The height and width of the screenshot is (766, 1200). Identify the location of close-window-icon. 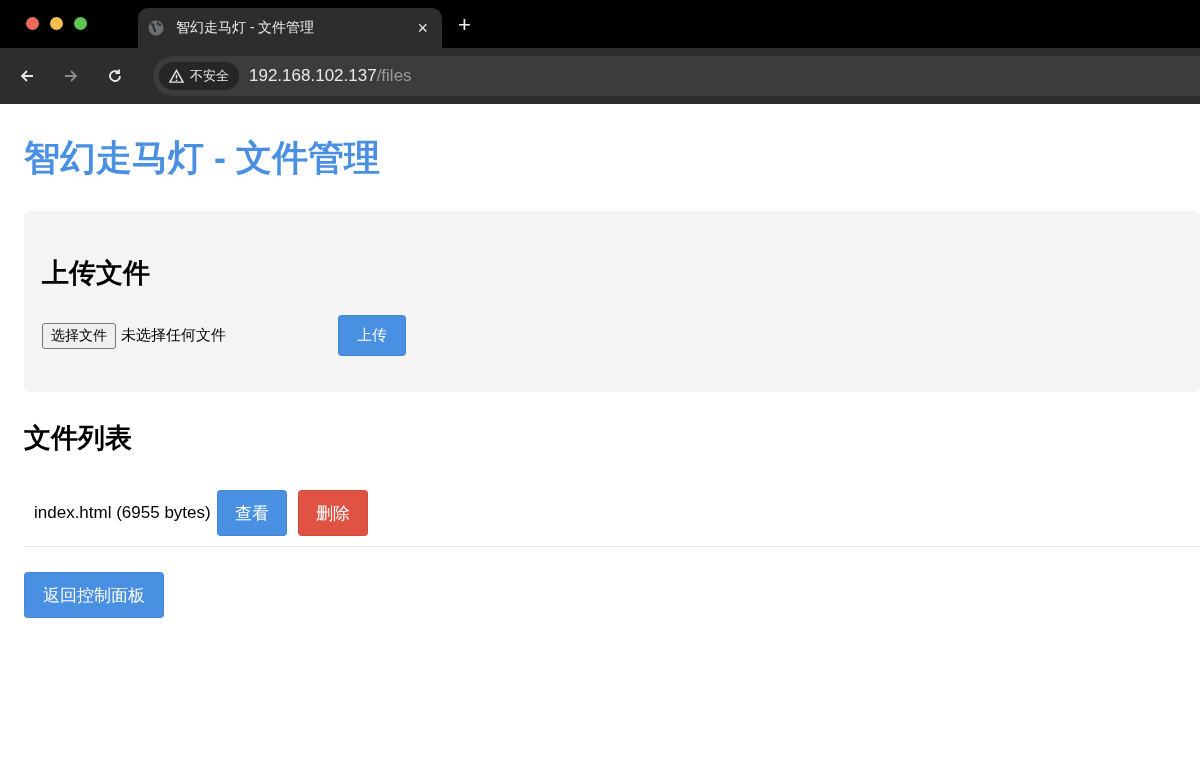
(32, 23).